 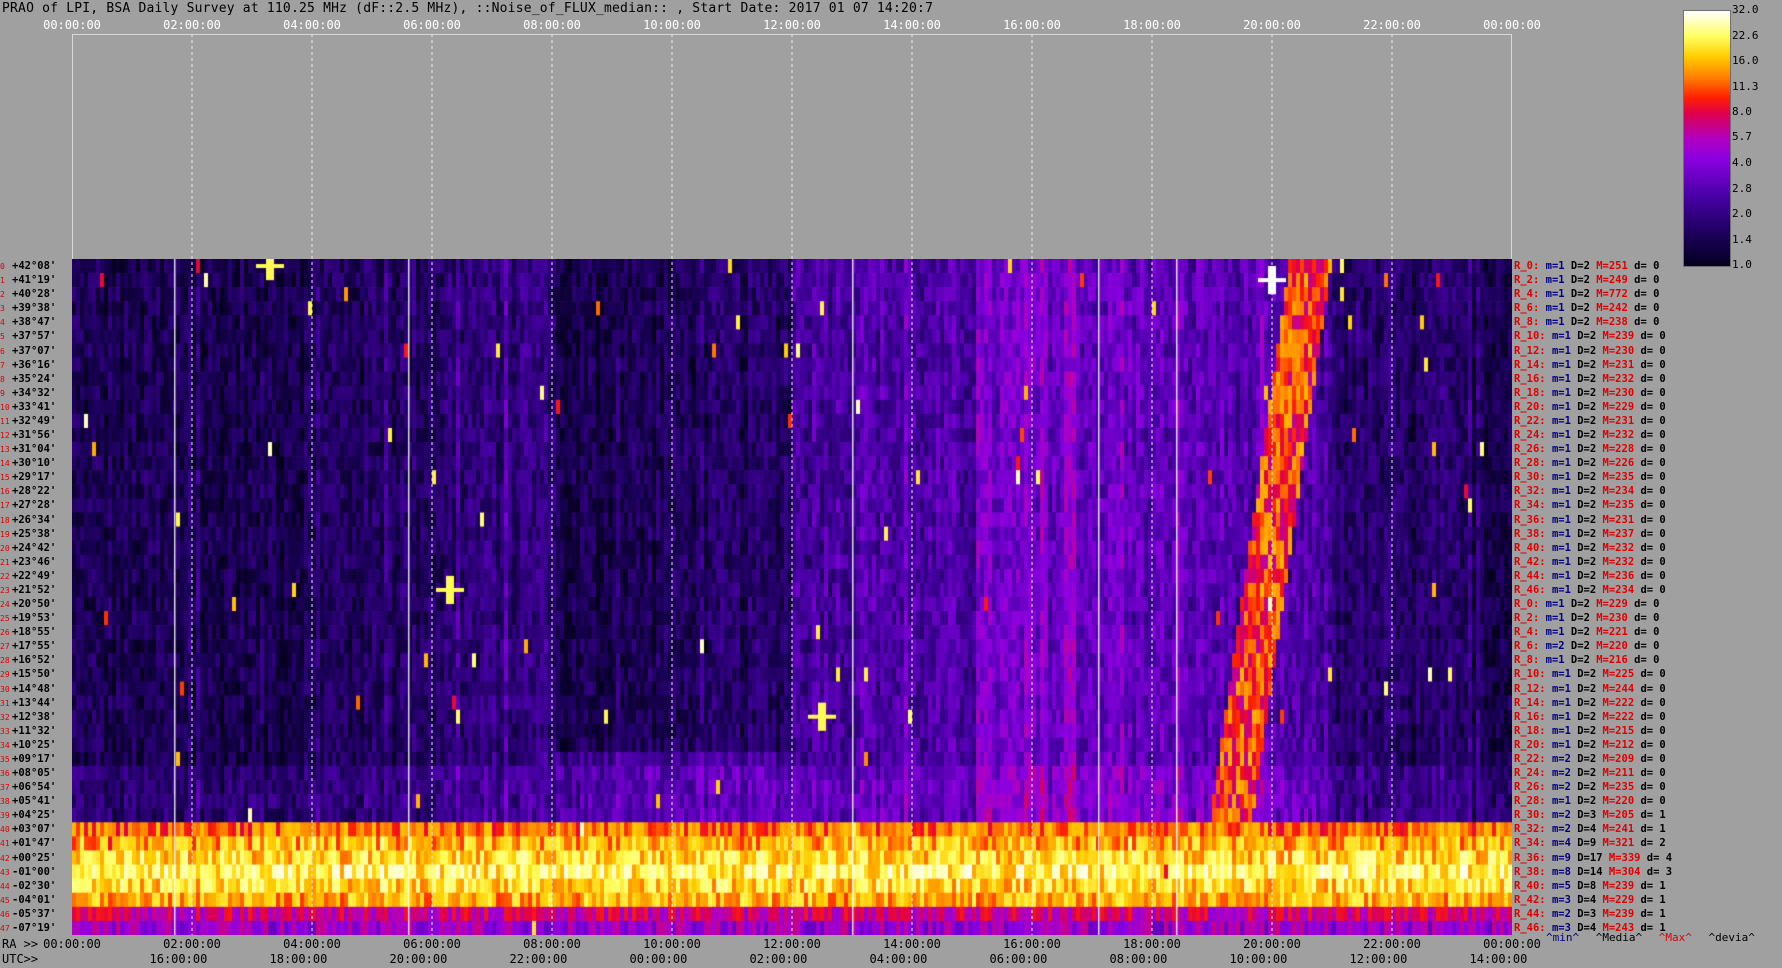 I want to click on stat-beam: R_36:, so click(x=1530, y=519).